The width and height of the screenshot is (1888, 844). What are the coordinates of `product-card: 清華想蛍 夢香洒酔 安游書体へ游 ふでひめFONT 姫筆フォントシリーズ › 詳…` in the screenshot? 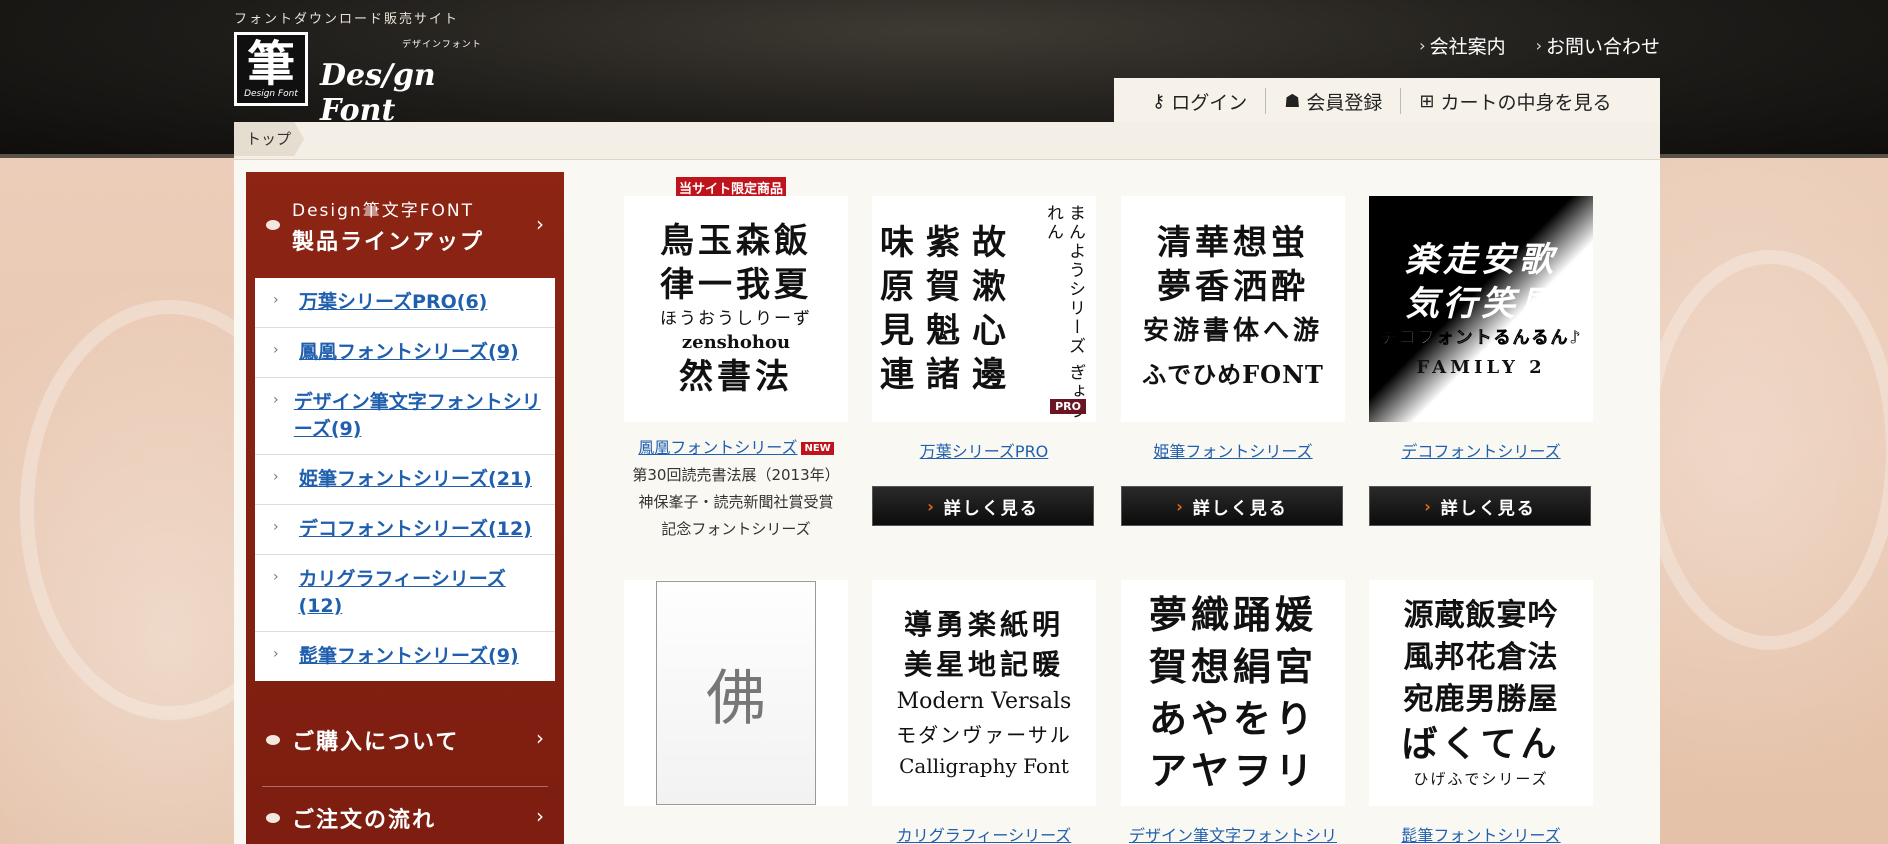 It's located at (1233, 361).